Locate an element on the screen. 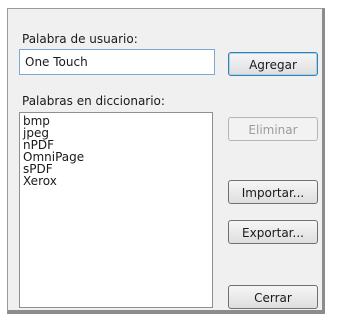 This screenshot has width=337, height=324. user-word-label: Palabra de usuario: is located at coordinates (80, 39).